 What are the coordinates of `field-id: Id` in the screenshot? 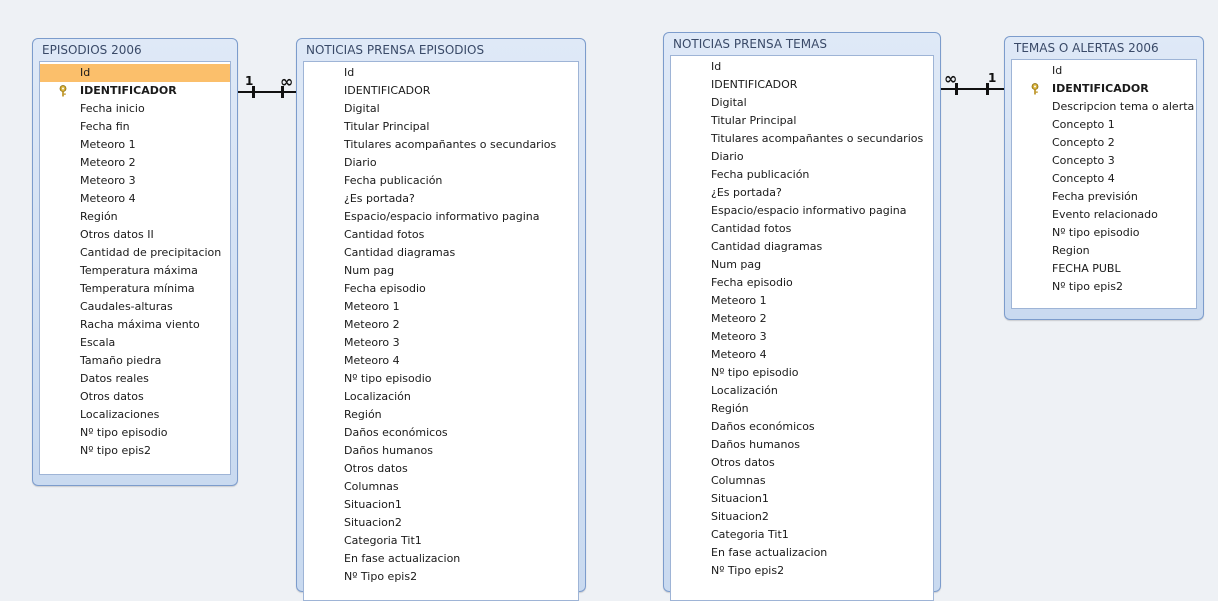 It's located at (135, 73).